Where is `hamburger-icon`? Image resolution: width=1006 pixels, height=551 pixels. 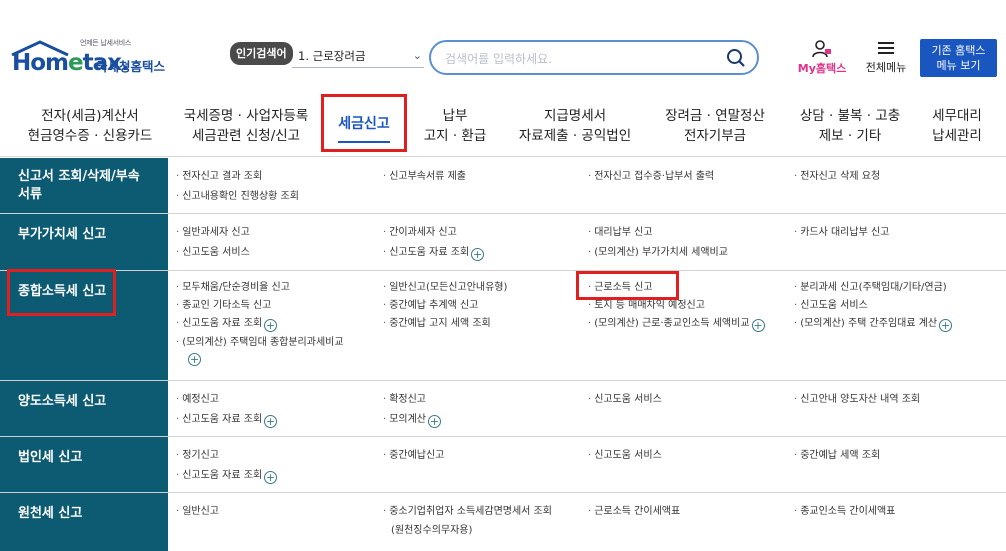
hamburger-icon is located at coordinates (886, 48).